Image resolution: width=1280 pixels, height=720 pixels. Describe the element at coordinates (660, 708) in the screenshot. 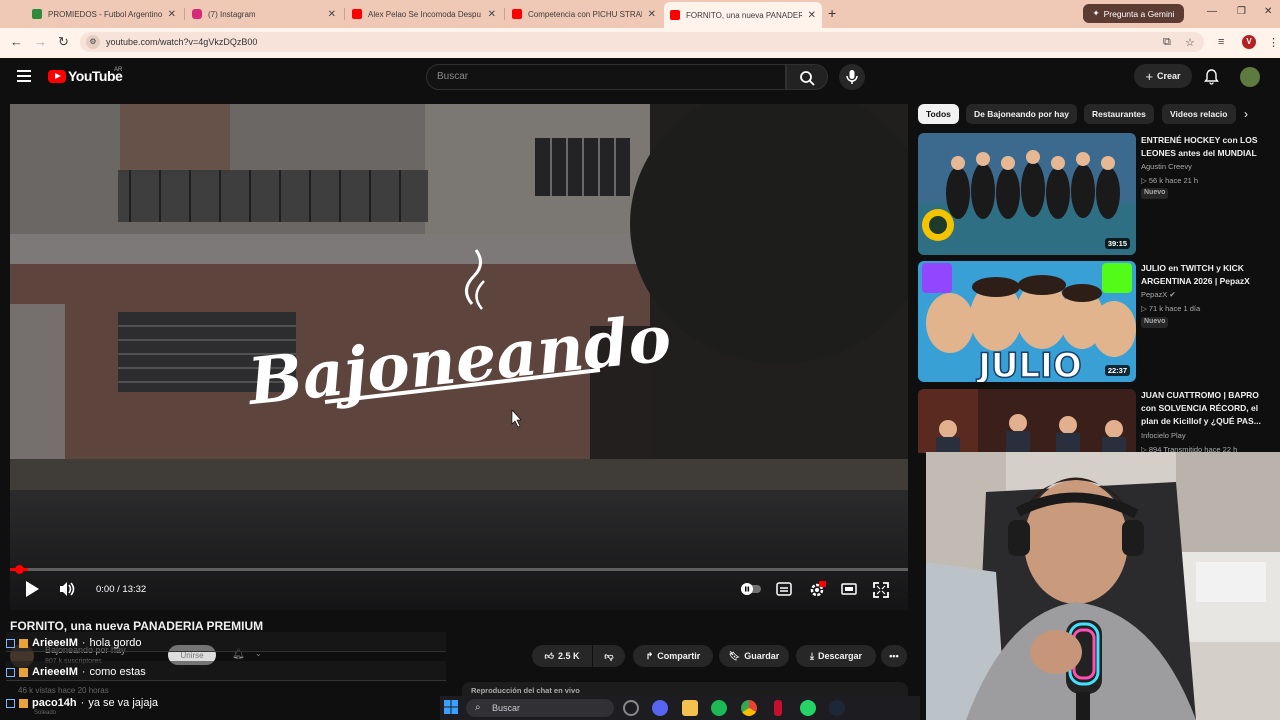

I see `discord-icon` at that location.